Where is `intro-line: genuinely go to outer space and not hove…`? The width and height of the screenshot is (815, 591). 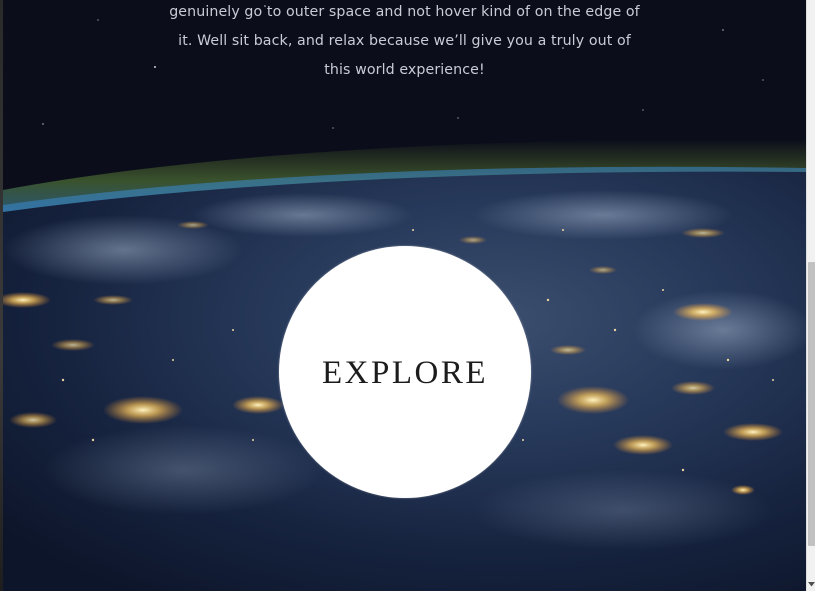
intro-line: genuinely go to outer space and not hove… is located at coordinates (404, 12).